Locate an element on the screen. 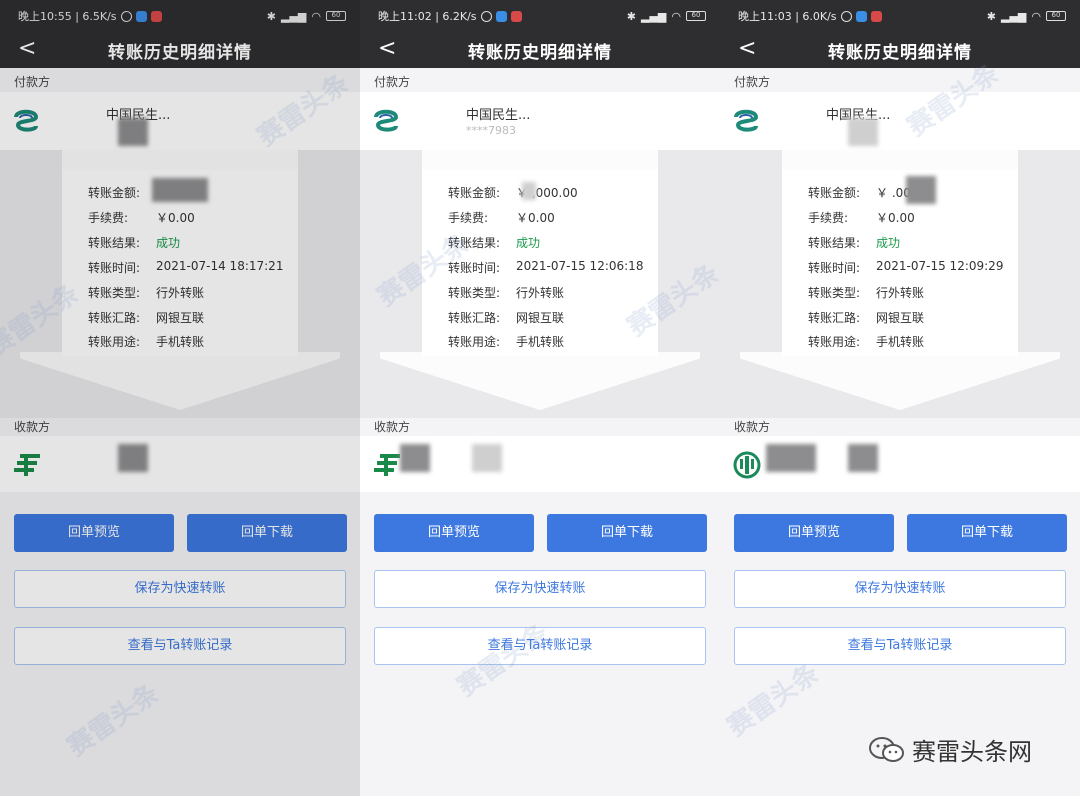  status-bar: 晚上11:02 | 6.2K/s ✱ ▂▄▆ ◠ 60 is located at coordinates (540, 16).